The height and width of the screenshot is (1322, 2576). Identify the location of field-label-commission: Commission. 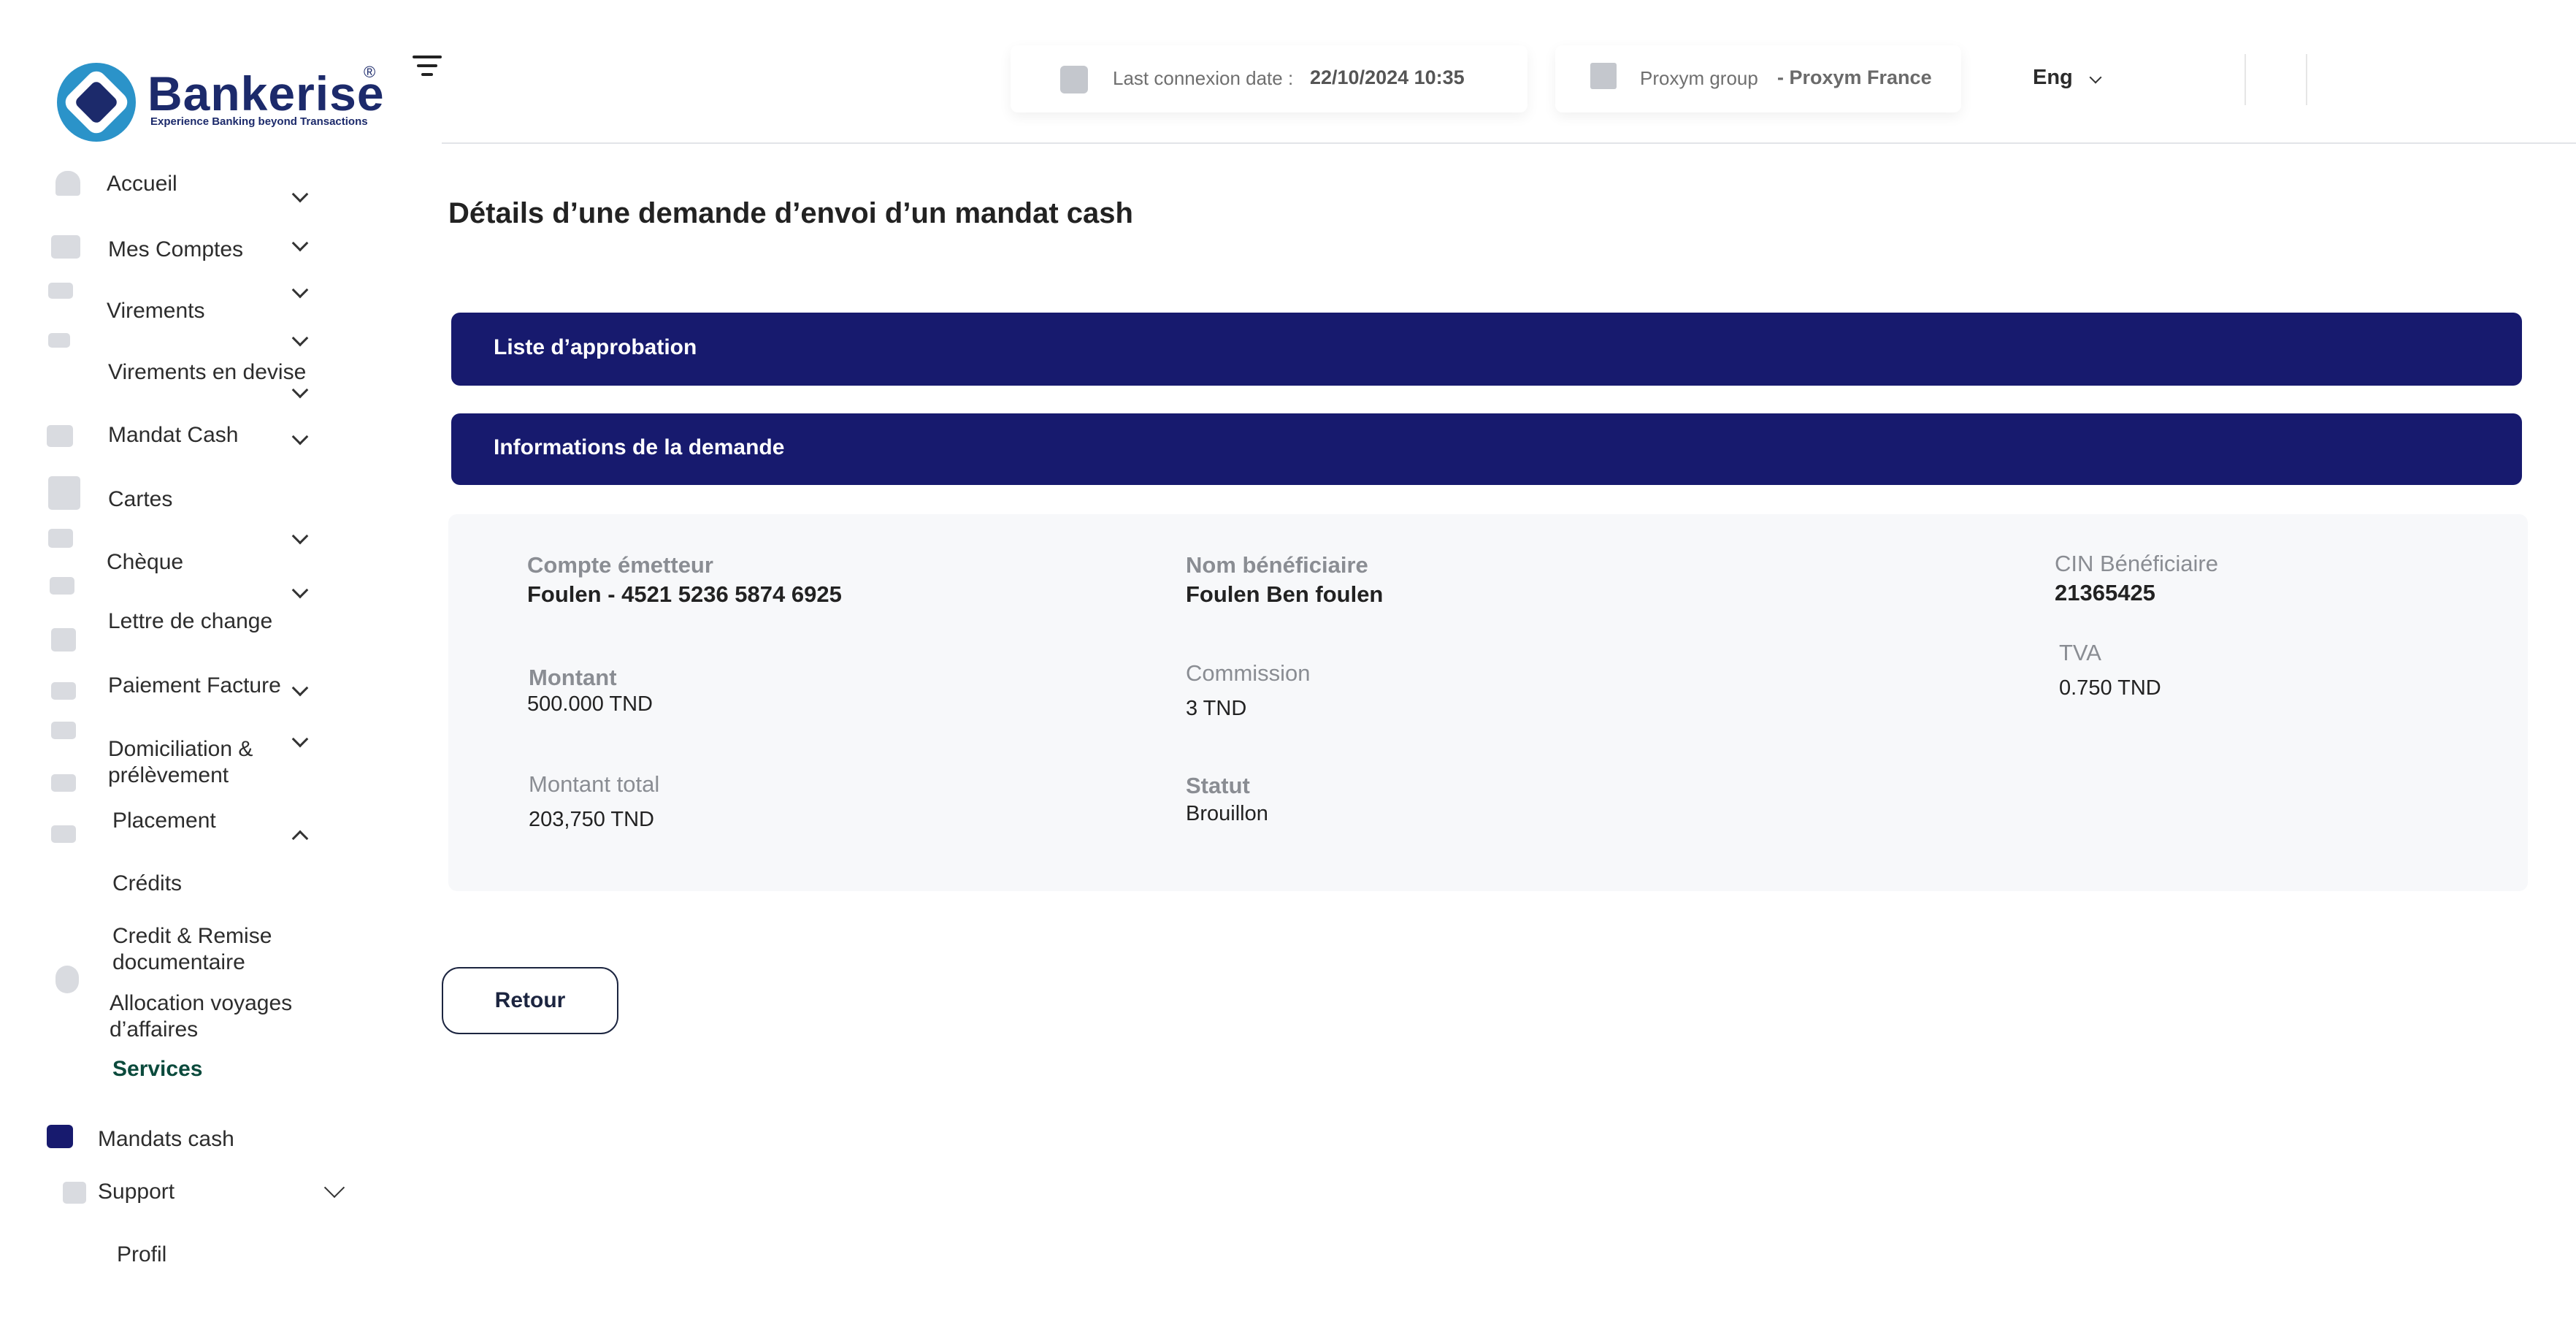
(1248, 673).